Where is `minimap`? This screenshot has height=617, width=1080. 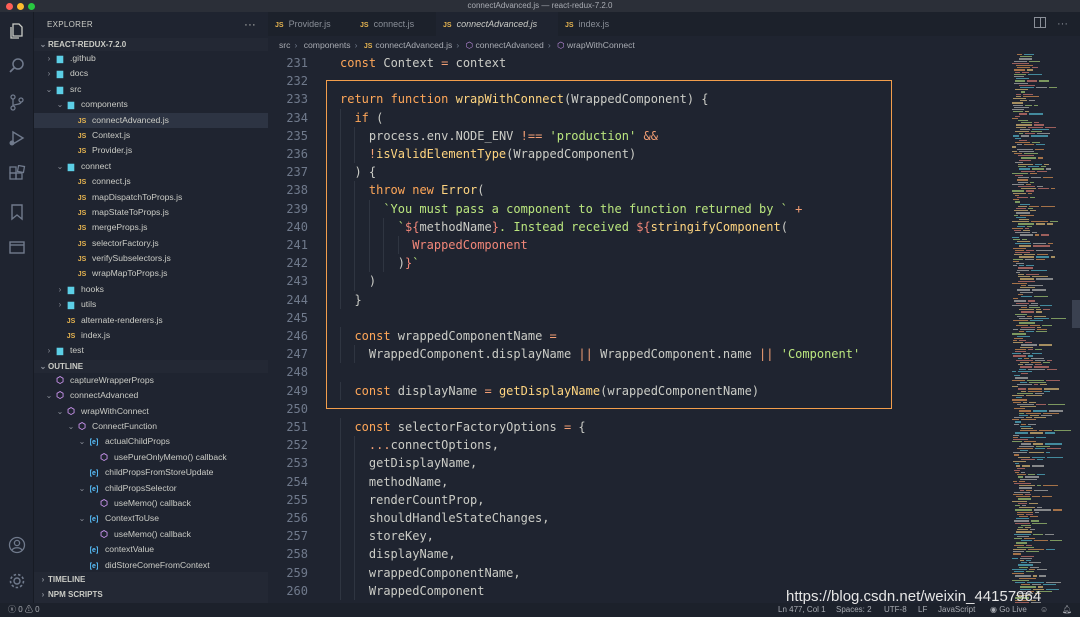
minimap is located at coordinates (1044, 328).